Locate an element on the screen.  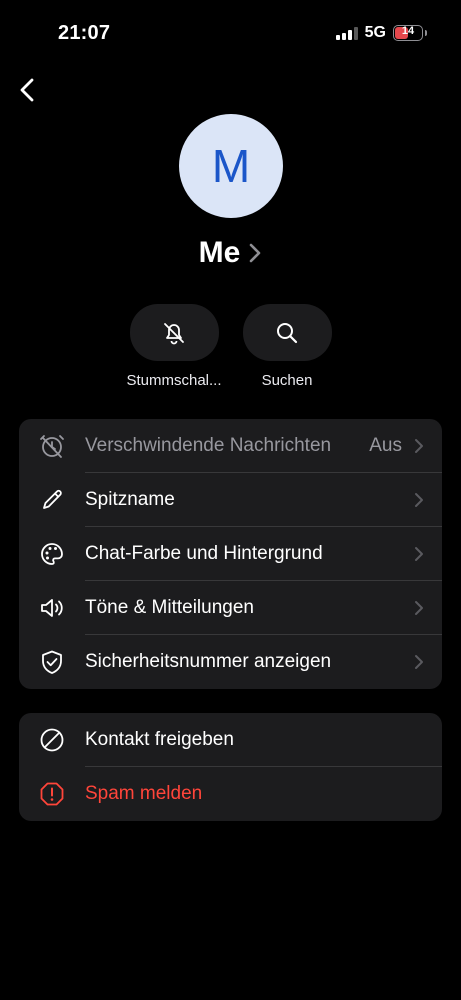
chat-color-row: Chat-Farbe und Hintergrund is located at coordinates (230, 554).